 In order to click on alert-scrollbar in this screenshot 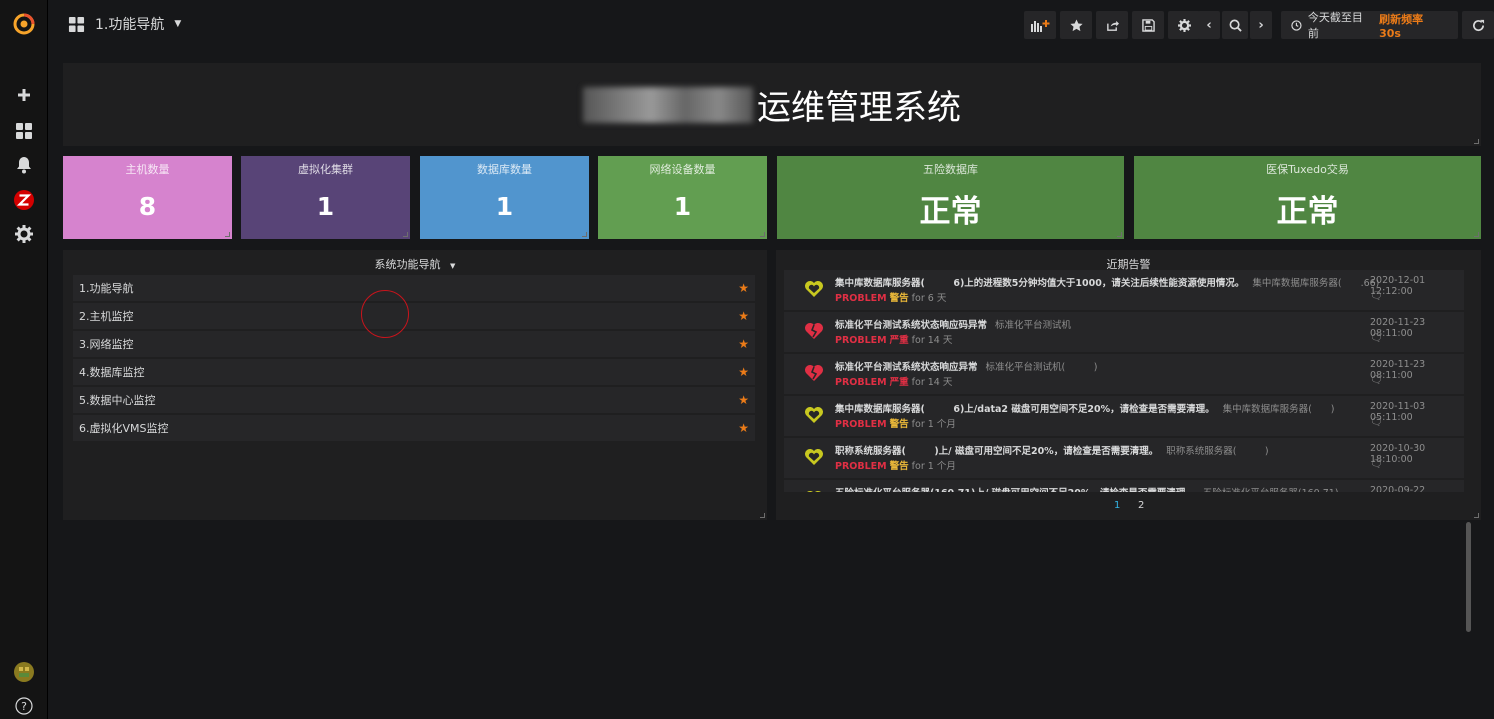, I will do `click(1468, 577)`.